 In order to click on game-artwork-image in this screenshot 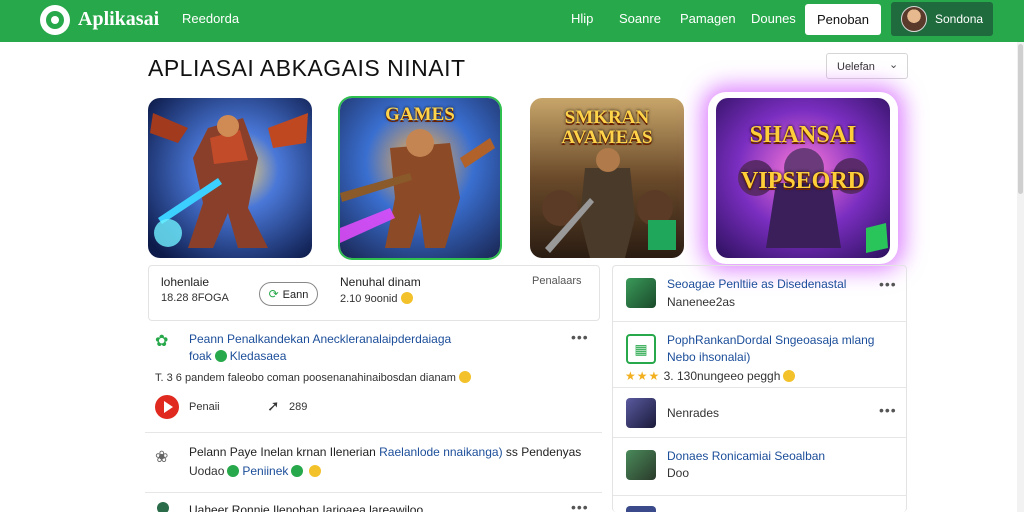, I will do `click(230, 178)`.